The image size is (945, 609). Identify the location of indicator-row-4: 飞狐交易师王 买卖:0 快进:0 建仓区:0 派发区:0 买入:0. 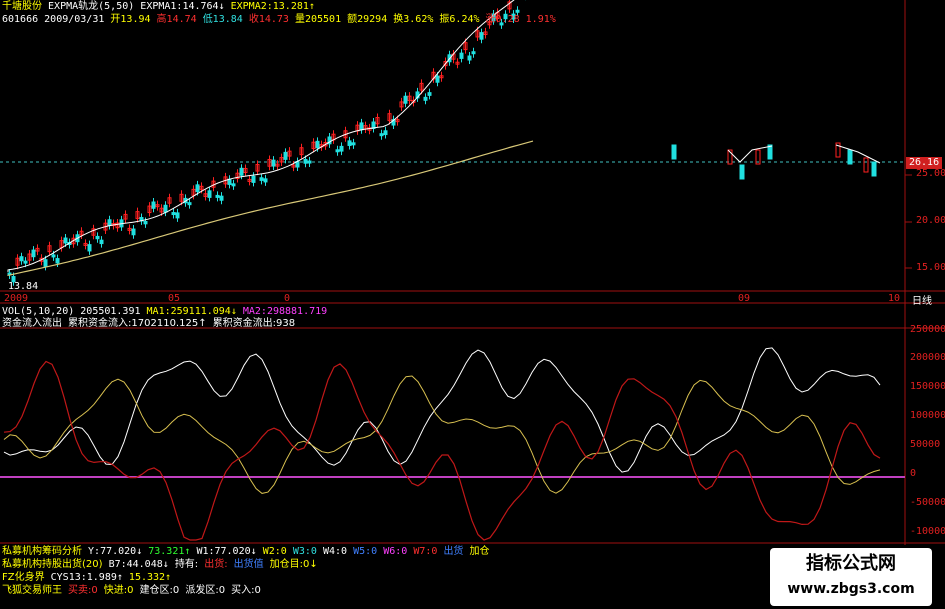
(131, 590).